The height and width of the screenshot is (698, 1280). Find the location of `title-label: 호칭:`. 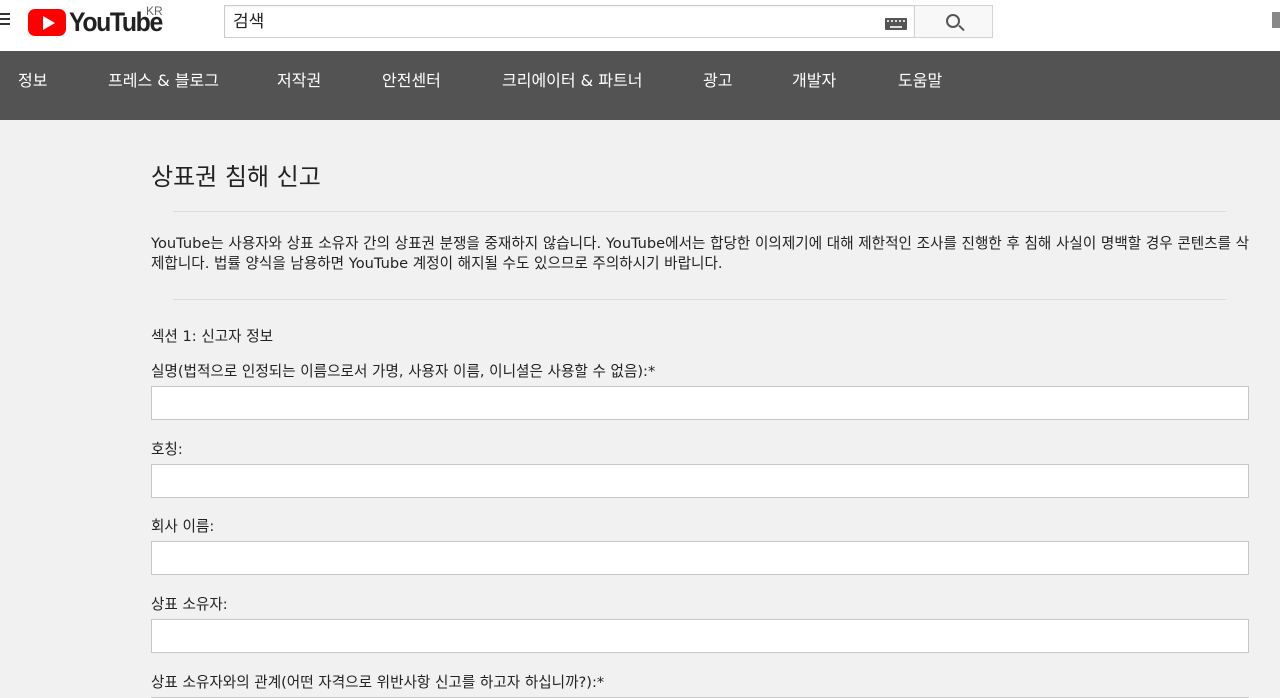

title-label: 호칭: is located at coordinates (167, 449).